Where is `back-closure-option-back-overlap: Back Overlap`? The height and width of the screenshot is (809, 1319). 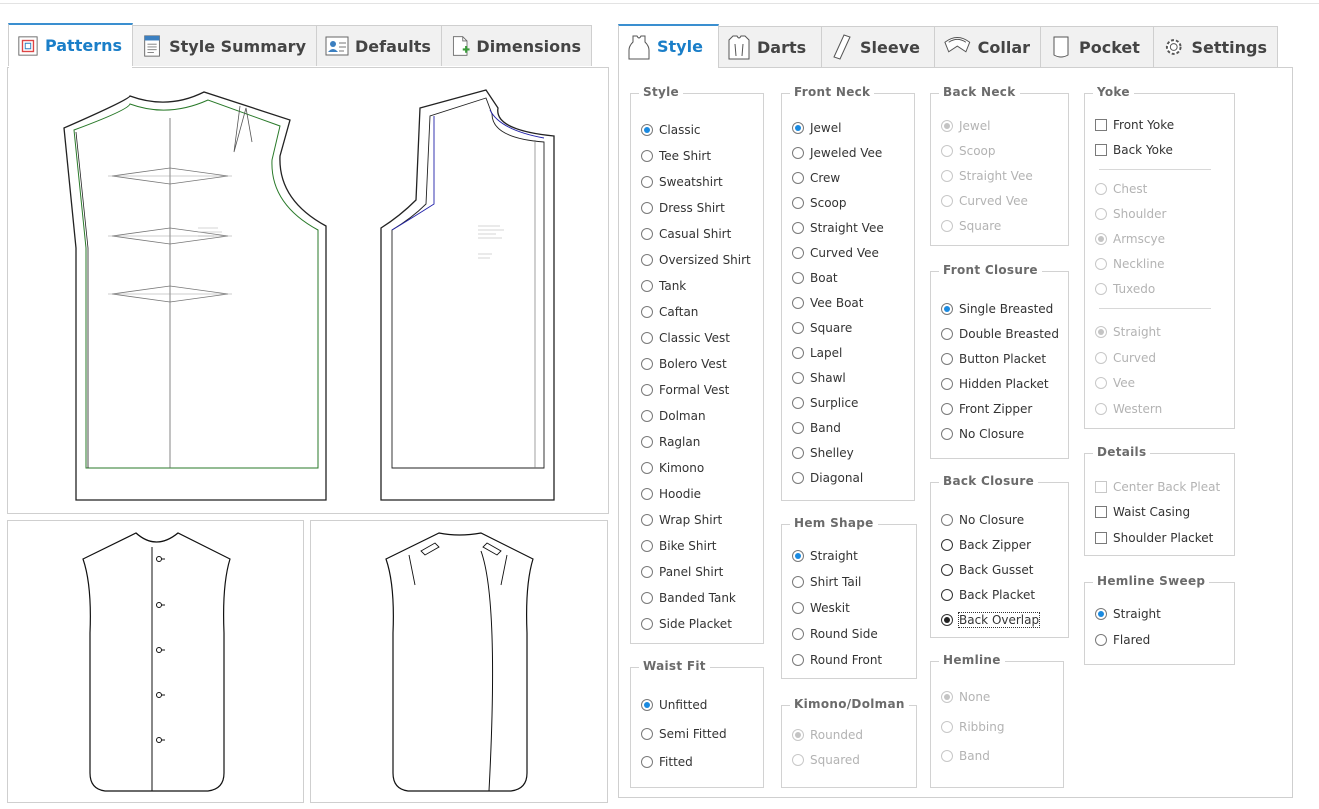 back-closure-option-back-overlap: Back Overlap is located at coordinates (991, 620).